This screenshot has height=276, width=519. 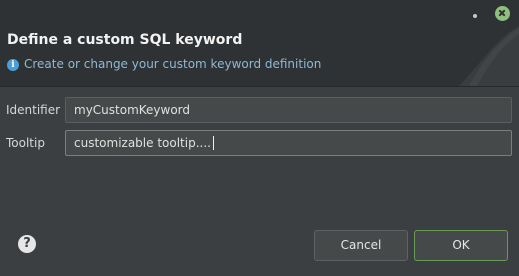 What do you see at coordinates (132, 110) in the screenshot?
I see `identifier-input-value: myCustomKeyword` at bounding box center [132, 110].